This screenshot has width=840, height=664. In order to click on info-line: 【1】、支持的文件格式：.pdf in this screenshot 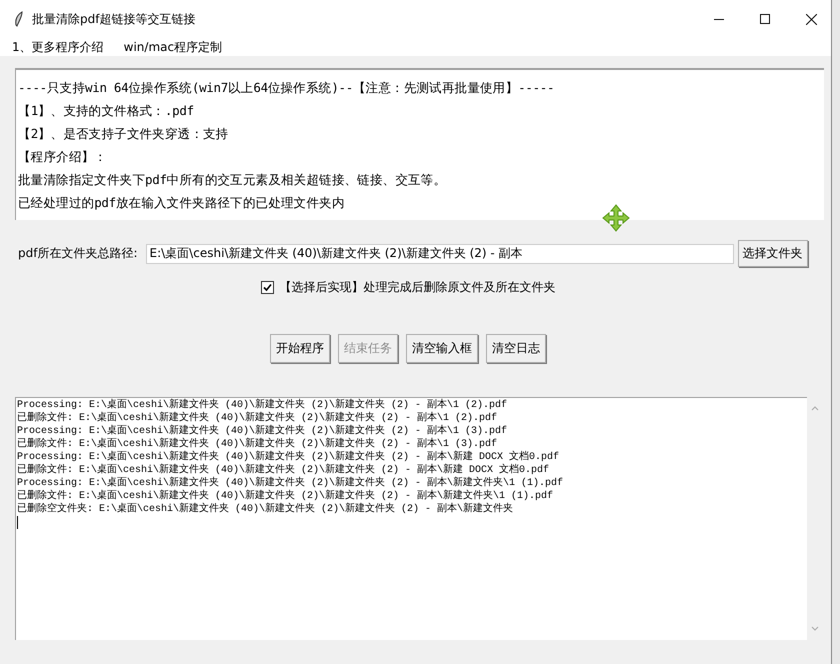, I will do `click(106, 111)`.